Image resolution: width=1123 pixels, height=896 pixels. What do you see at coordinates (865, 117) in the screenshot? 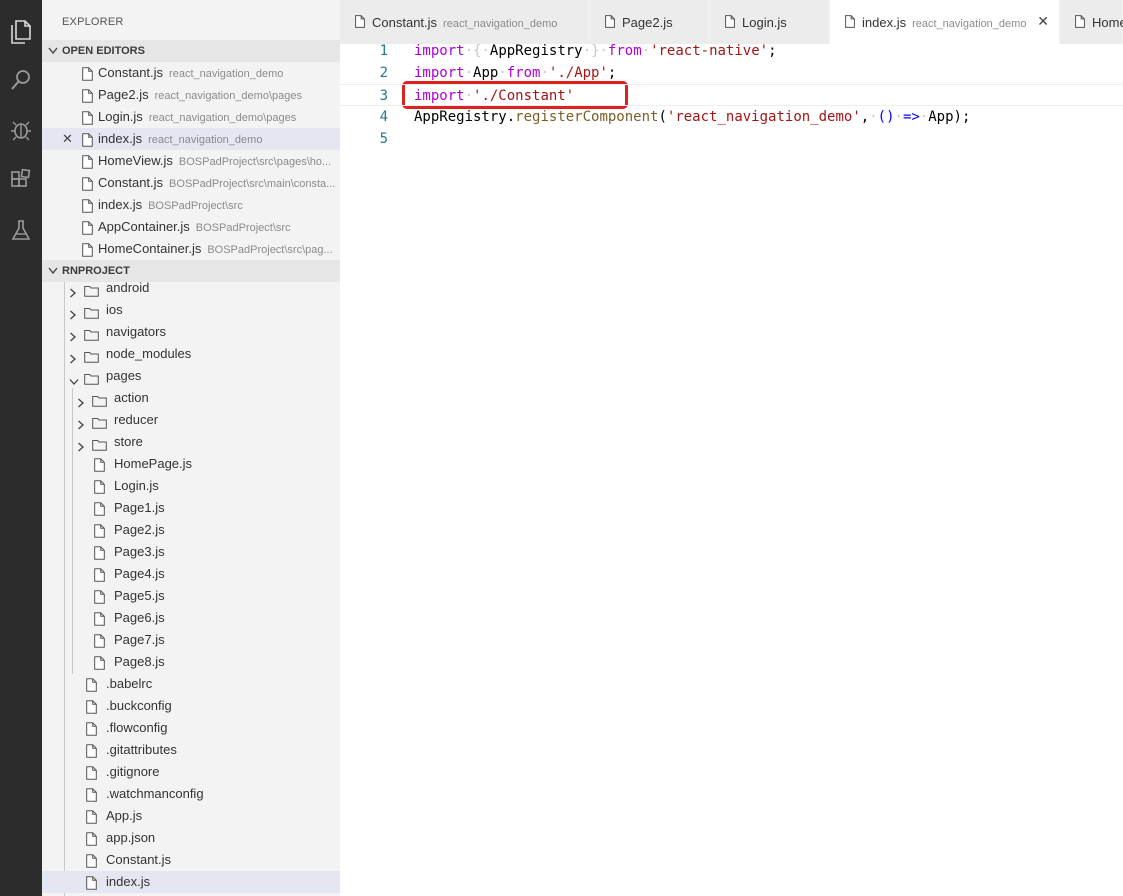
I see `code-token: ,` at bounding box center [865, 117].